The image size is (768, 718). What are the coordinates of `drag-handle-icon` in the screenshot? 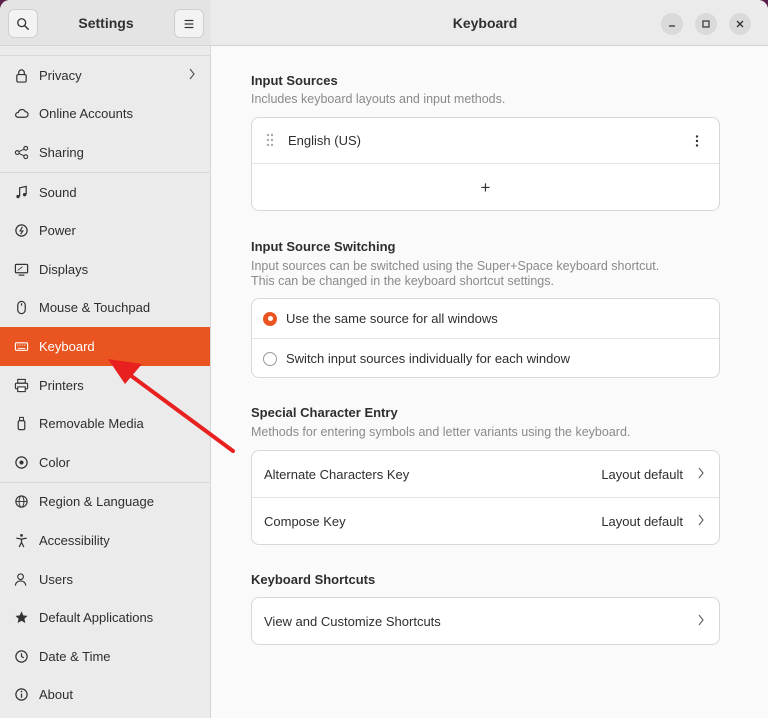 It's located at (270, 141).